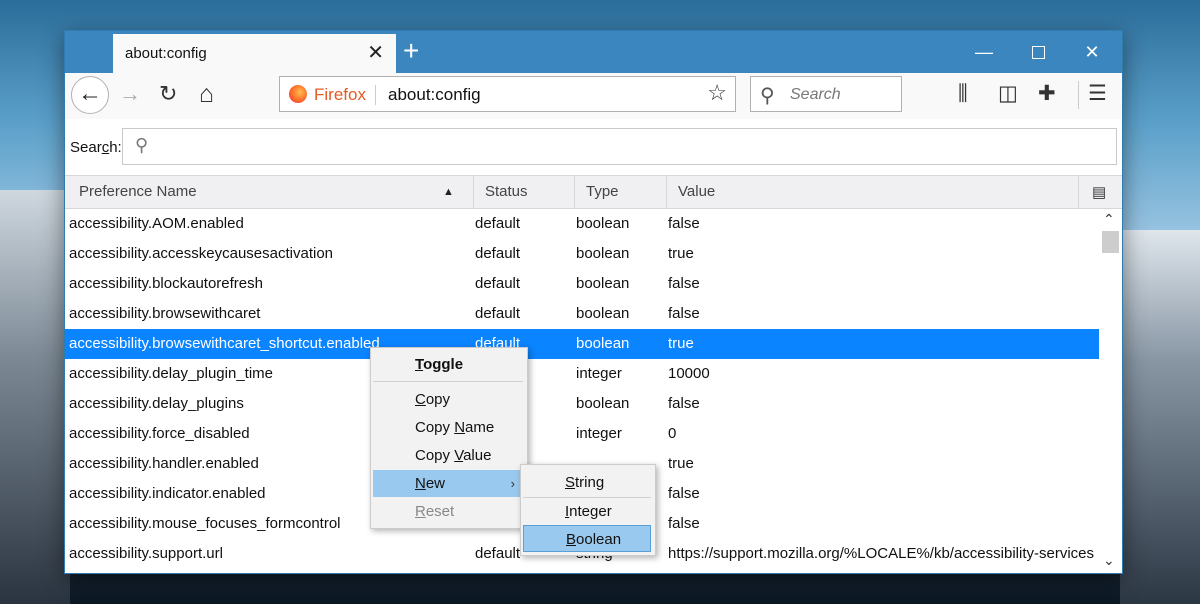 This screenshot has width=1200, height=604. I want to click on identity-label: Firefox, so click(340, 94).